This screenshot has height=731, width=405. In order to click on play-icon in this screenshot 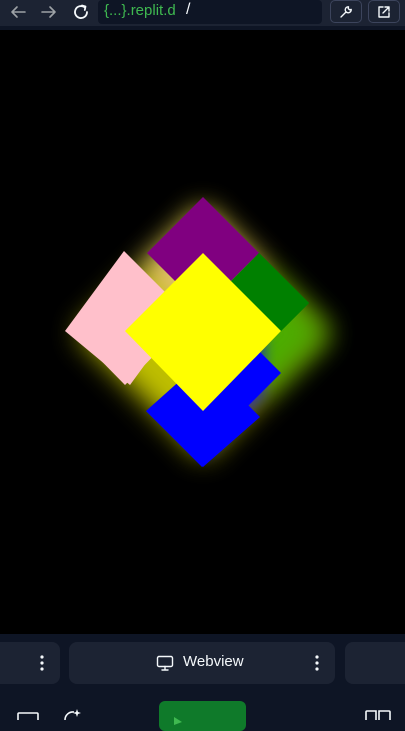, I will do `click(178, 721)`.